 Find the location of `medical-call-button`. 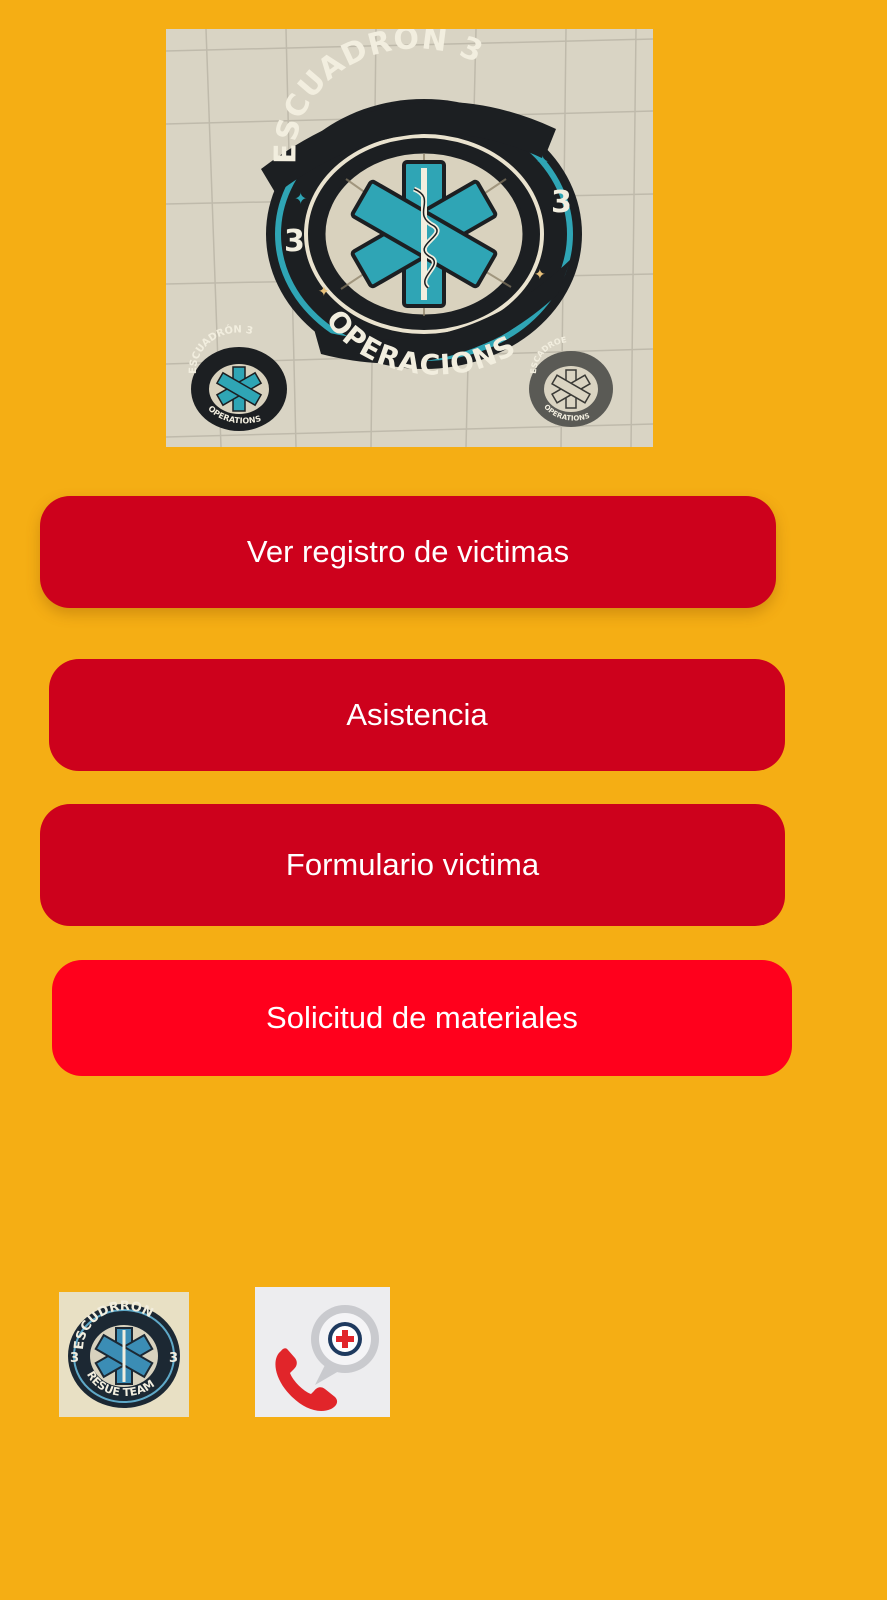

medical-call-button is located at coordinates (322, 1352).